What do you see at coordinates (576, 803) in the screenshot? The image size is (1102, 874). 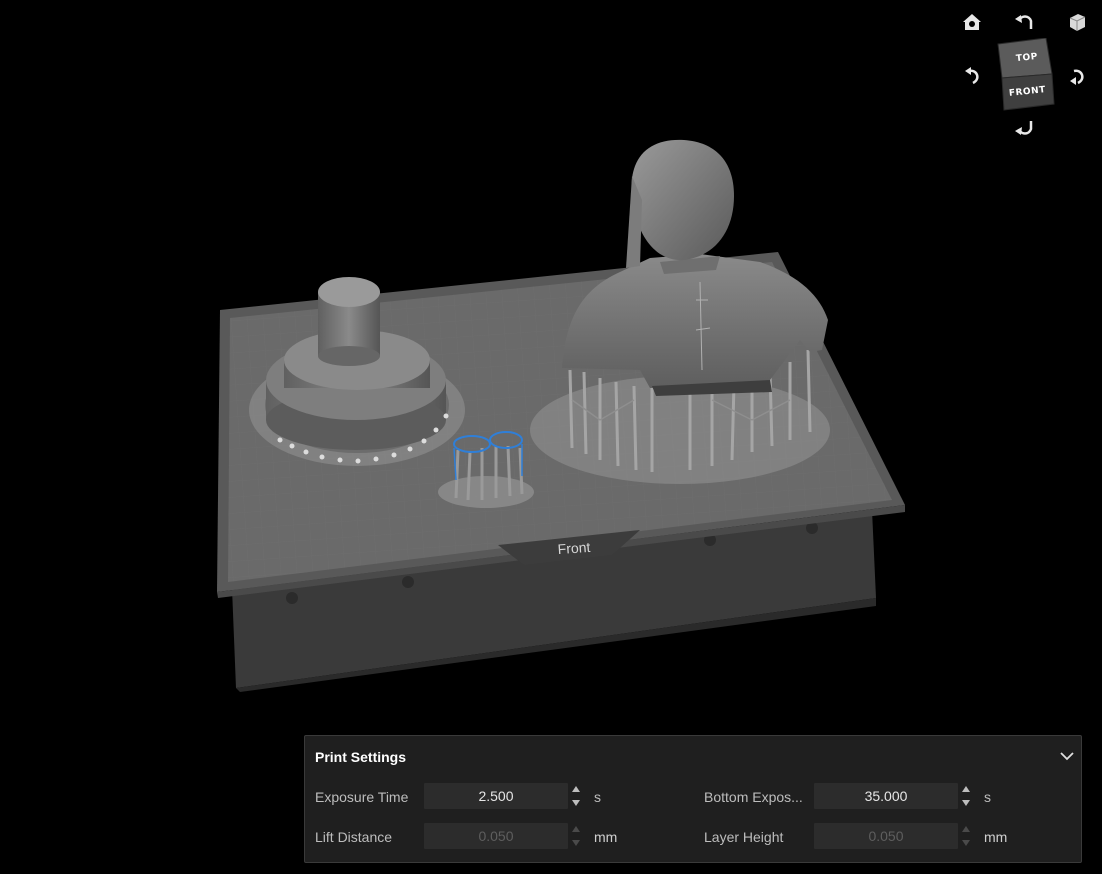 I see `exposure-time-decrement-icon` at bounding box center [576, 803].